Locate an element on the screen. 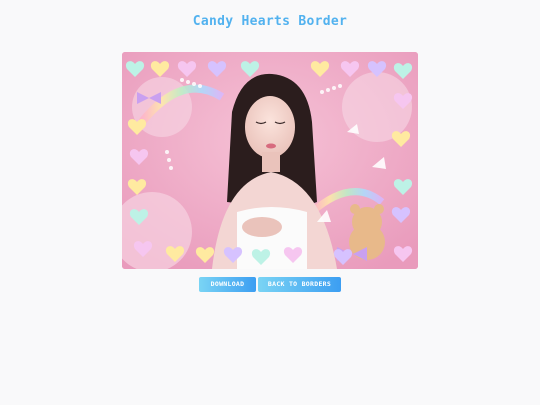  download-button: DOWNLOAD is located at coordinates (227, 284).